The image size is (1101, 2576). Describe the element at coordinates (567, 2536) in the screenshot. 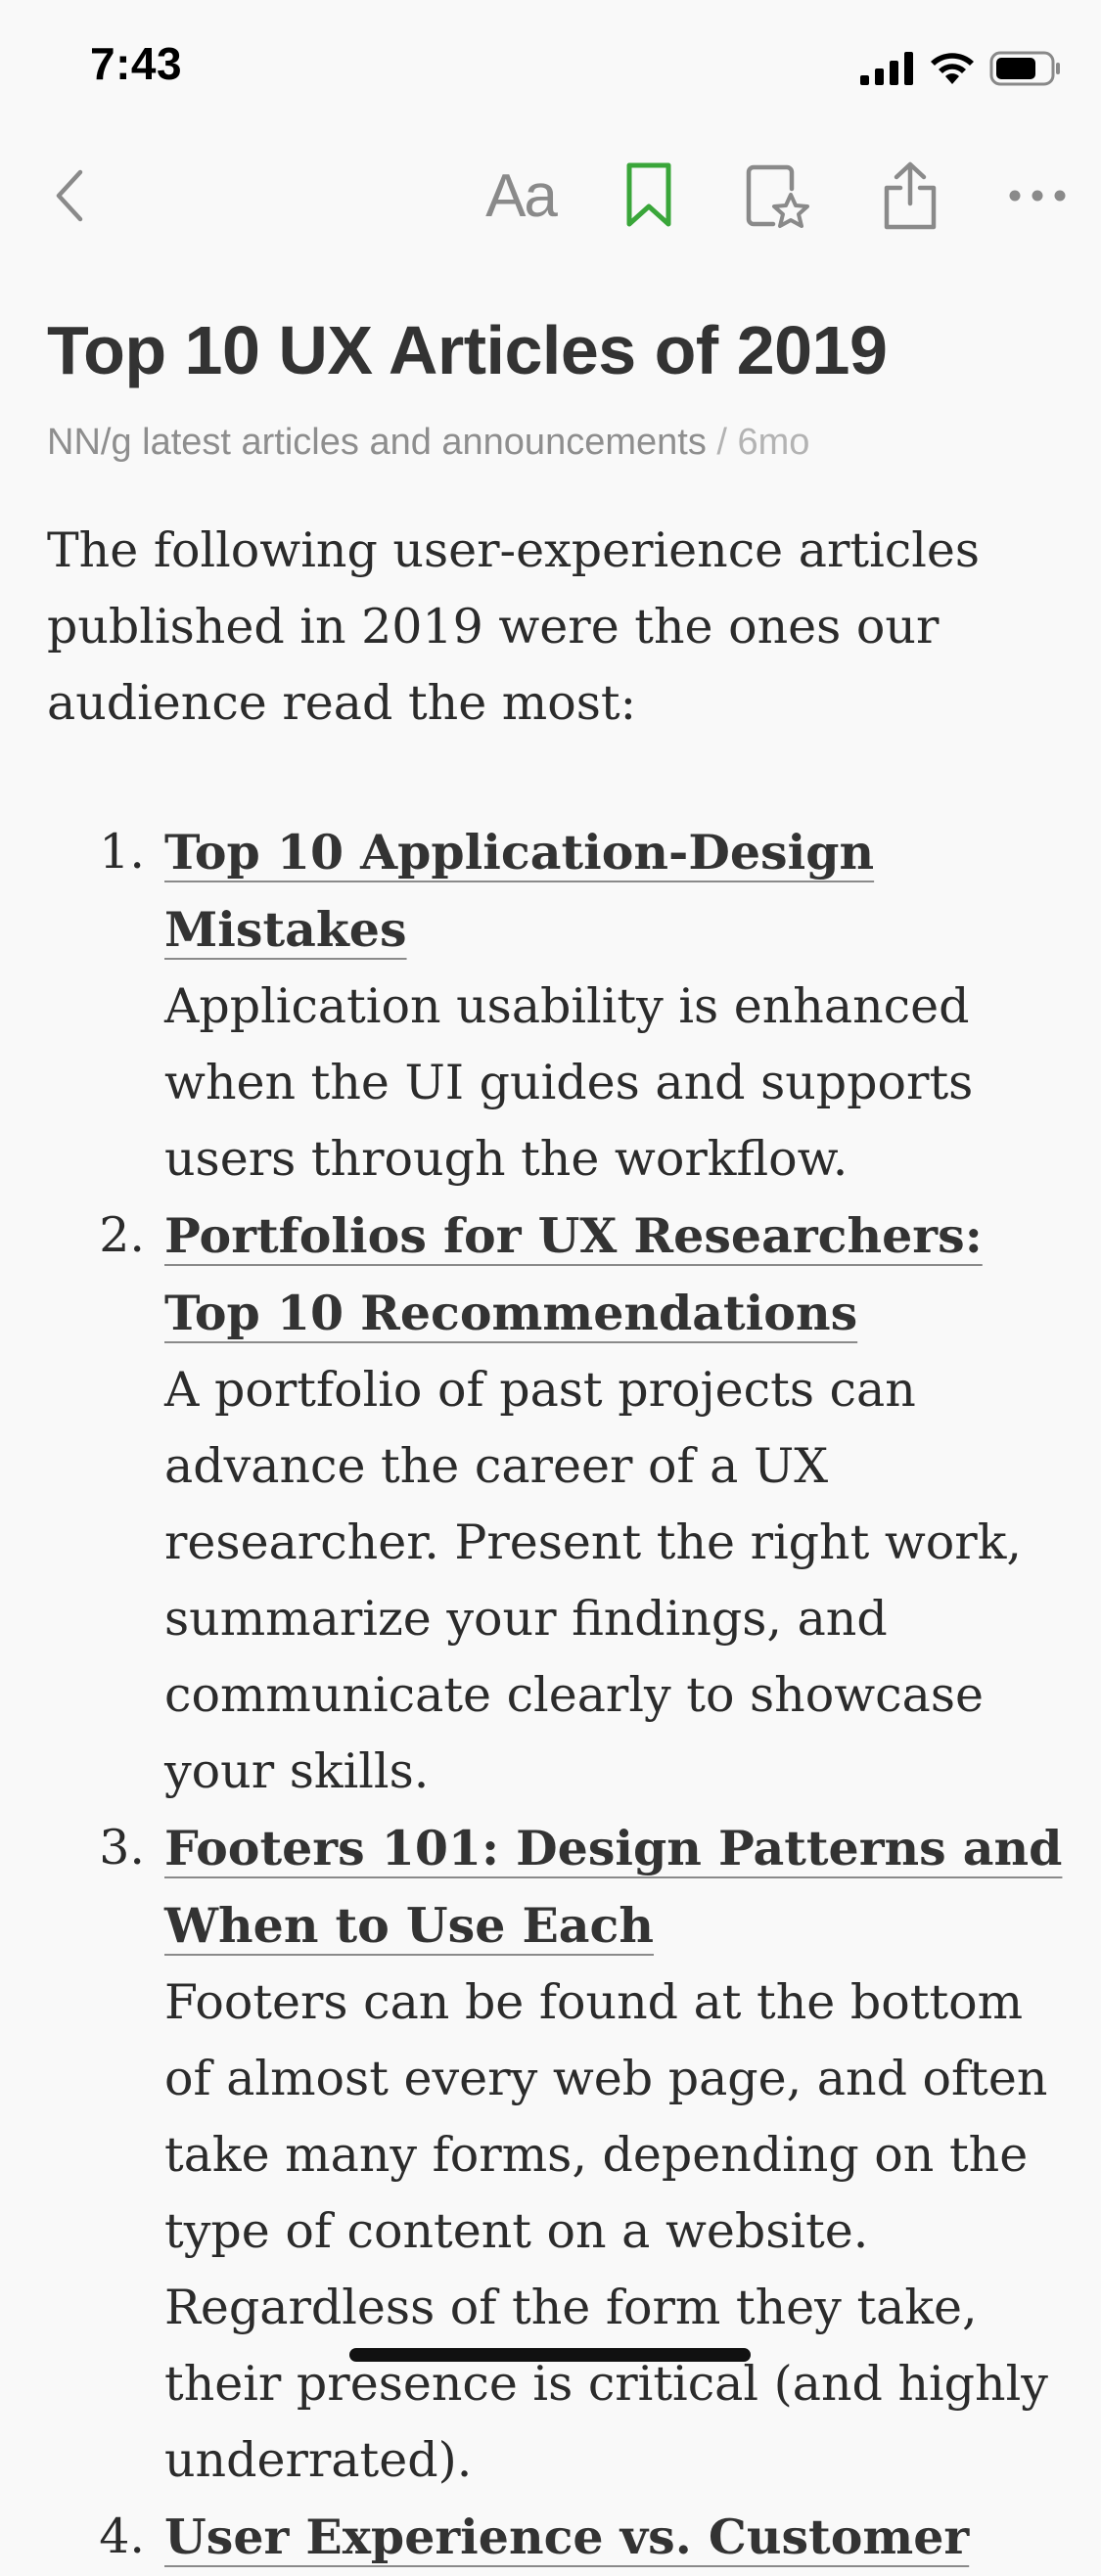

I see `article-link: User Experience vs. Customer` at that location.